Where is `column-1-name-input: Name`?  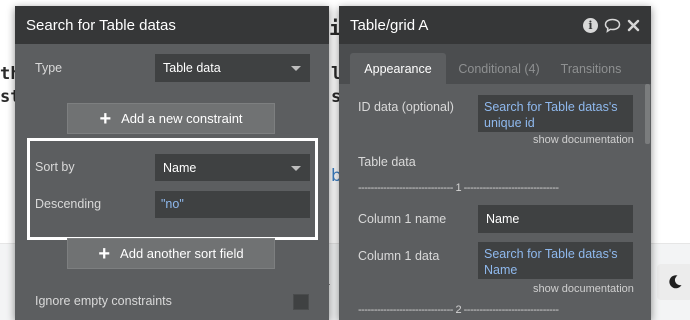 column-1-name-input: Name is located at coordinates (555, 219).